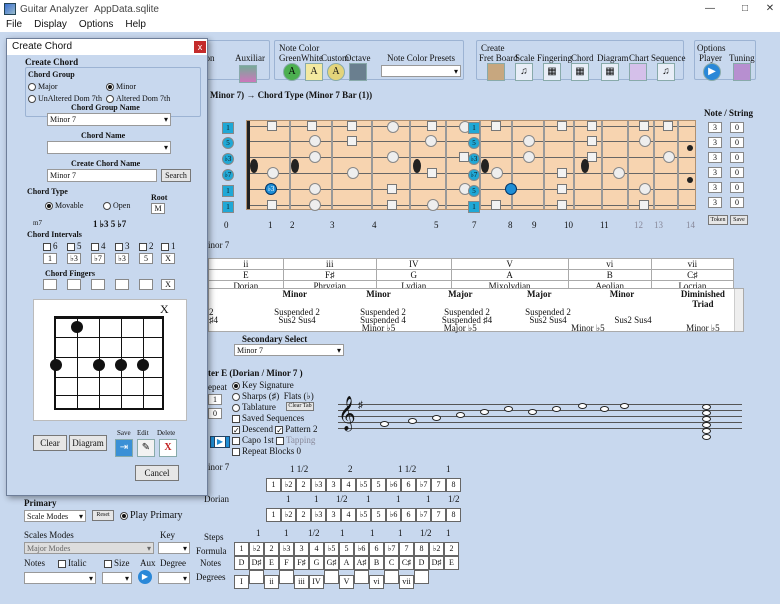 This screenshot has height=604, width=780. I want to click on interval-cell: 8, so click(453, 515).